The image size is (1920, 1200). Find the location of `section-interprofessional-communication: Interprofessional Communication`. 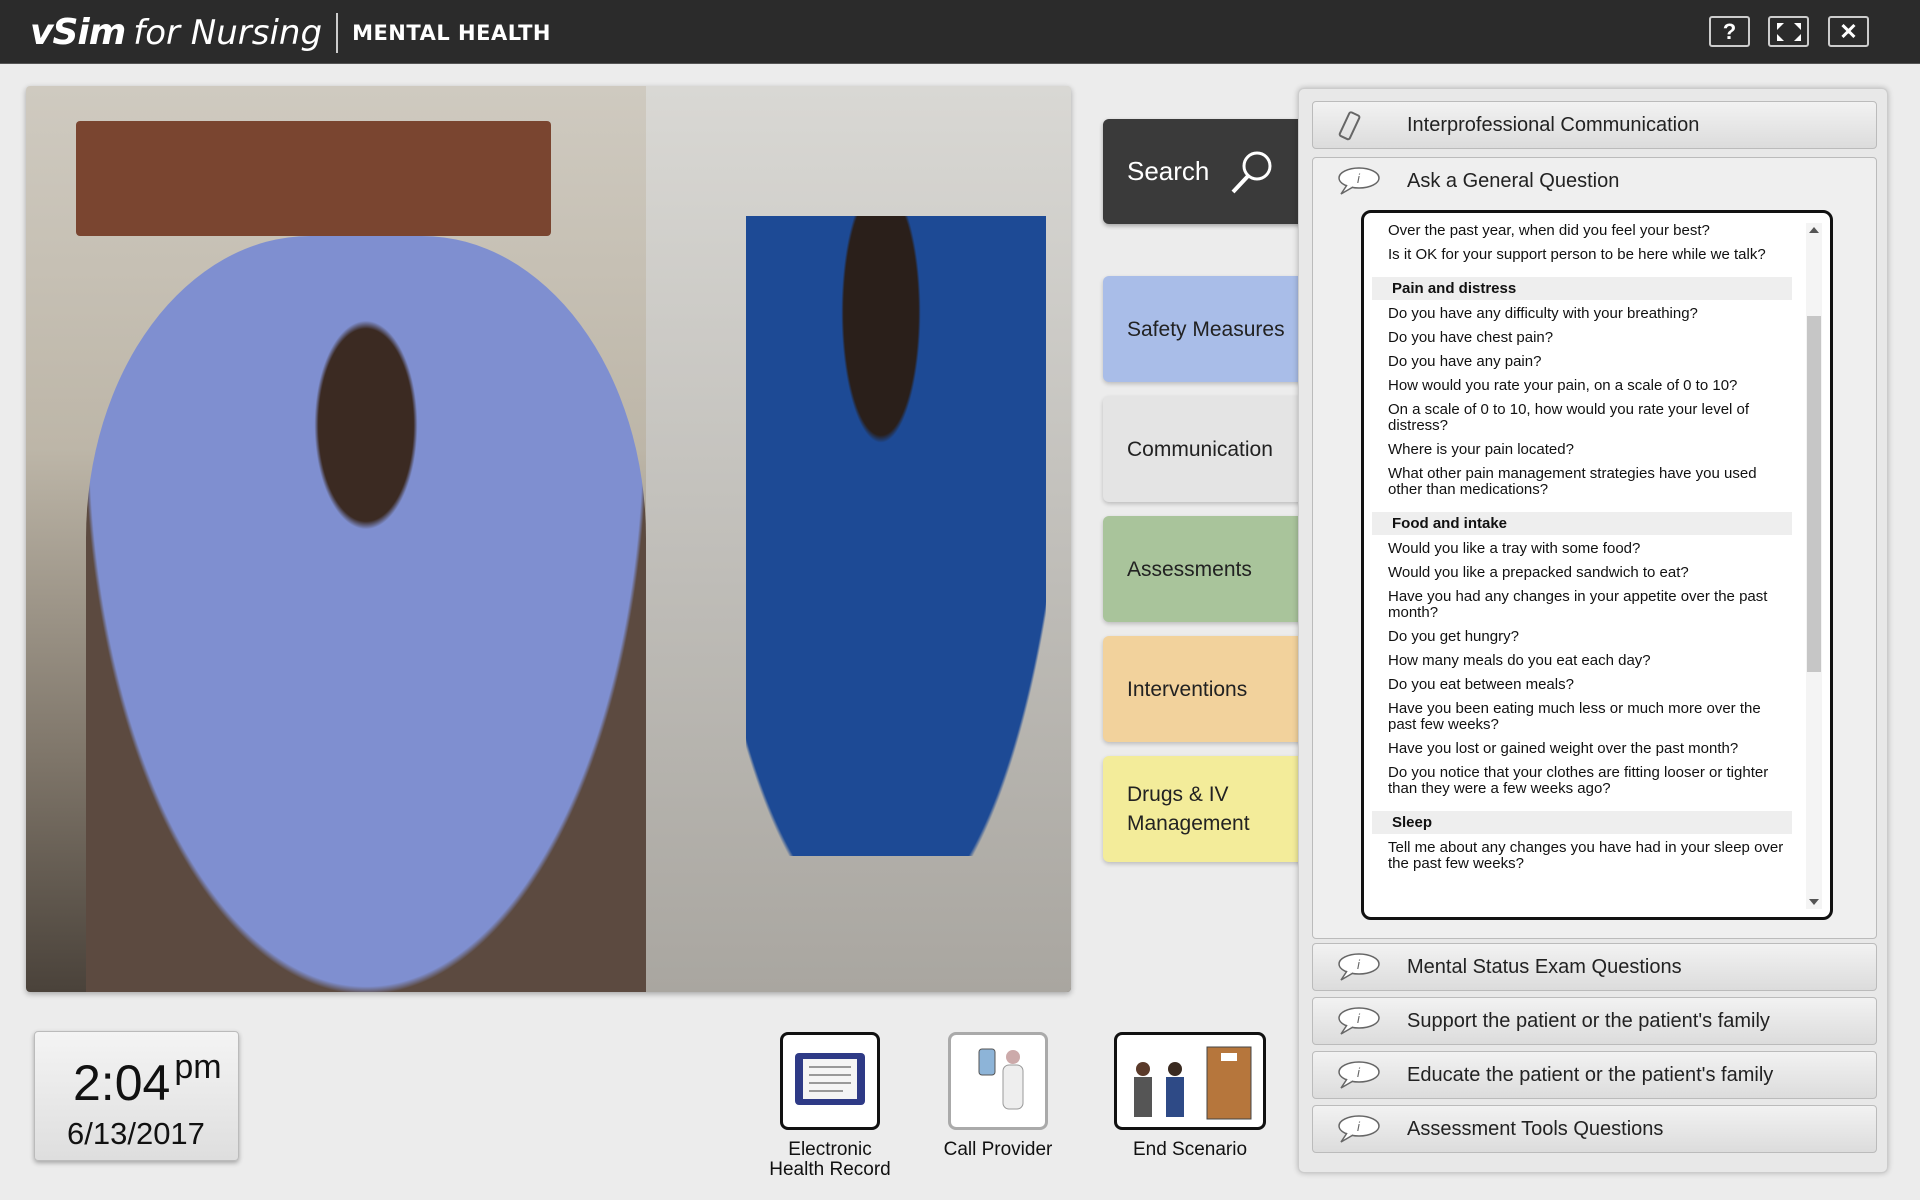

section-interprofessional-communication: Interprofessional Communication is located at coordinates (1594, 125).